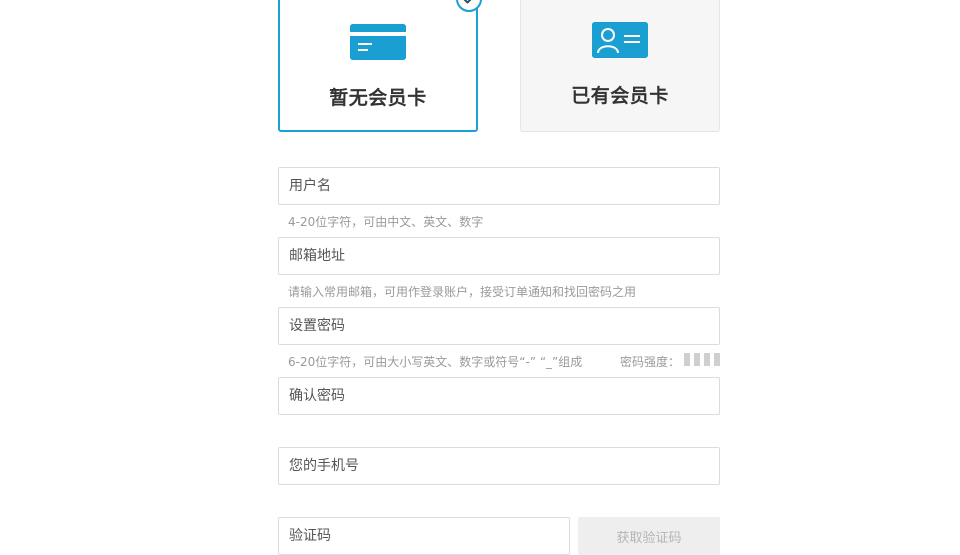 The height and width of the screenshot is (555, 960). I want to click on email-field, so click(499, 256).